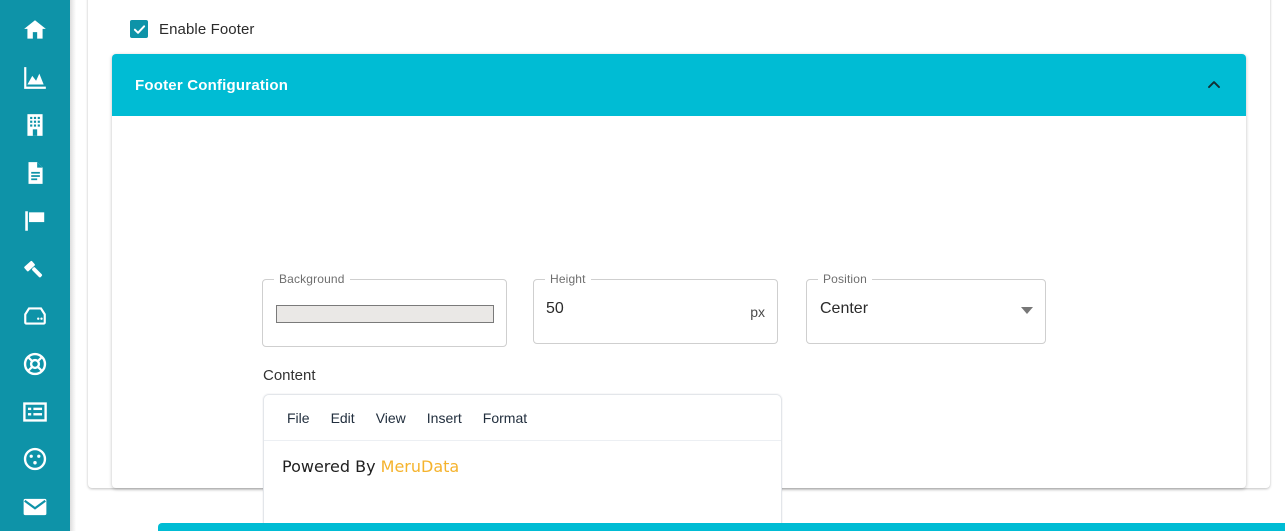 The image size is (1285, 531). I want to click on home-icon, so click(35, 30).